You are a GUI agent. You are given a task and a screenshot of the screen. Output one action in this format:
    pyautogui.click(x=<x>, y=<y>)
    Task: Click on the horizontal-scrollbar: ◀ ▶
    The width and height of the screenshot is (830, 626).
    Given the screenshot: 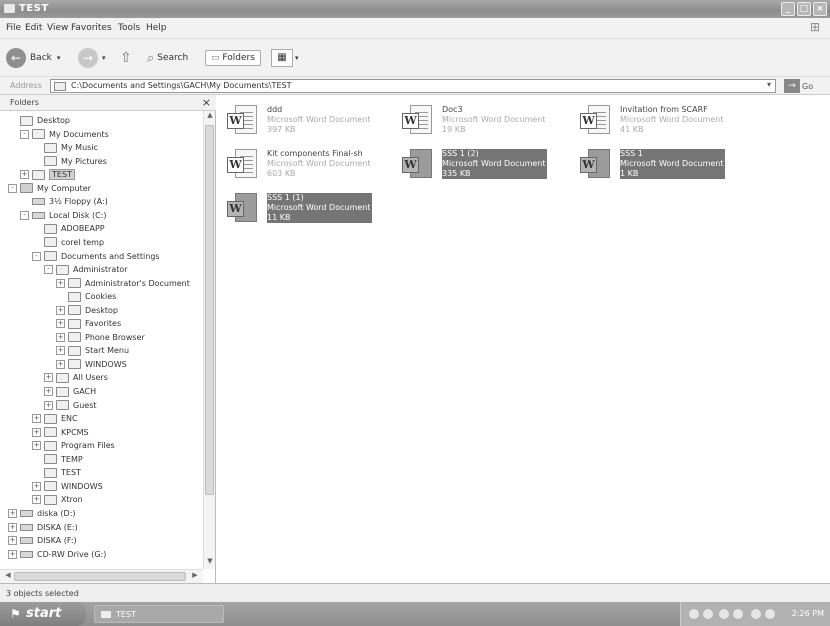 What is the action you would take?
    pyautogui.click(x=101, y=576)
    